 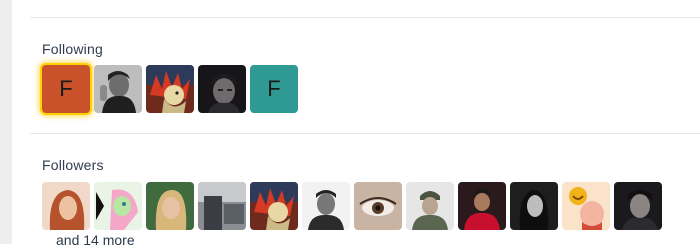 I want to click on pony-character-icon, so click(x=118, y=206).